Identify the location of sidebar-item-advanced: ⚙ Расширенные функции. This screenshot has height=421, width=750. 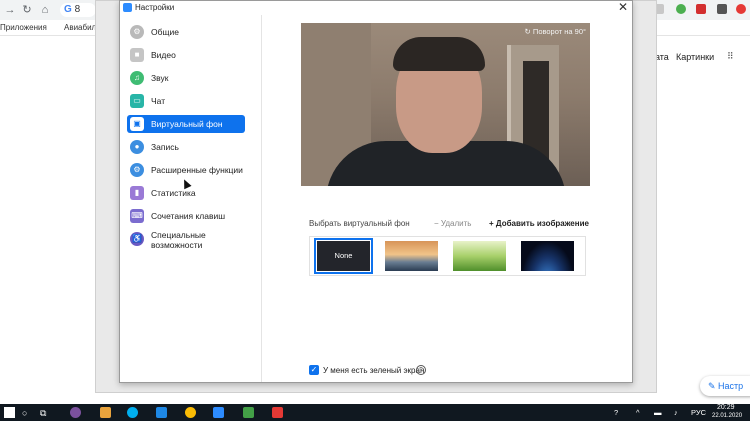
(186, 170).